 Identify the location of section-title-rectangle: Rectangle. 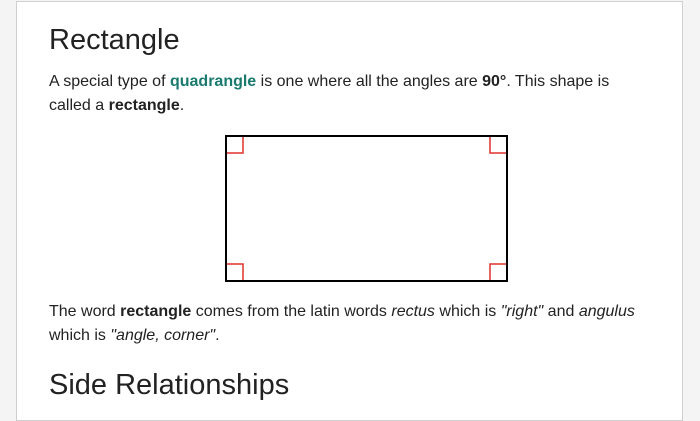
(114, 40).